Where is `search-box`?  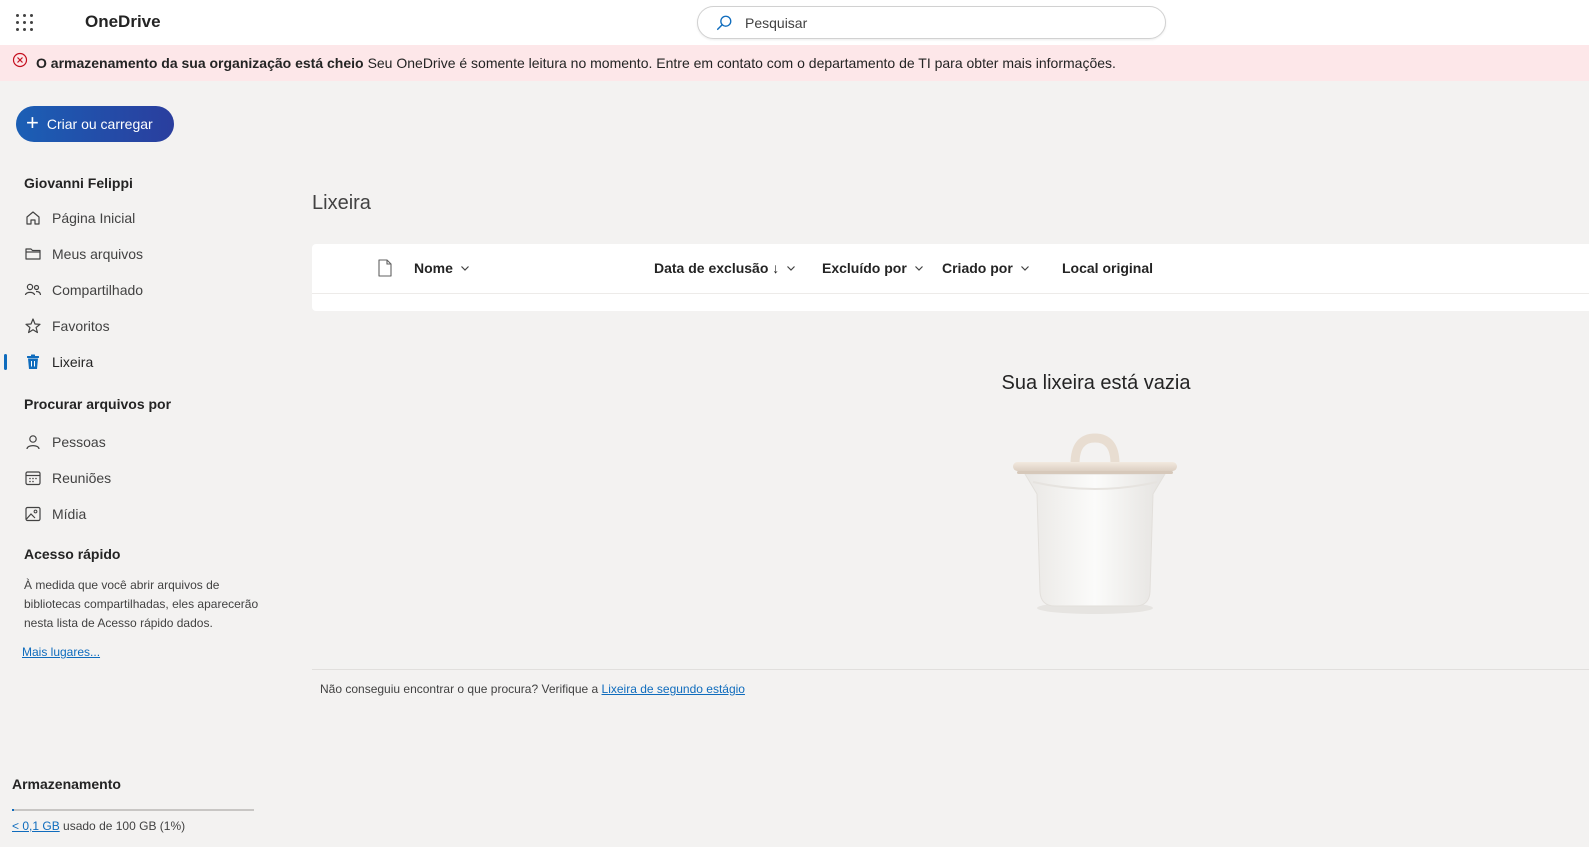 search-box is located at coordinates (931, 22).